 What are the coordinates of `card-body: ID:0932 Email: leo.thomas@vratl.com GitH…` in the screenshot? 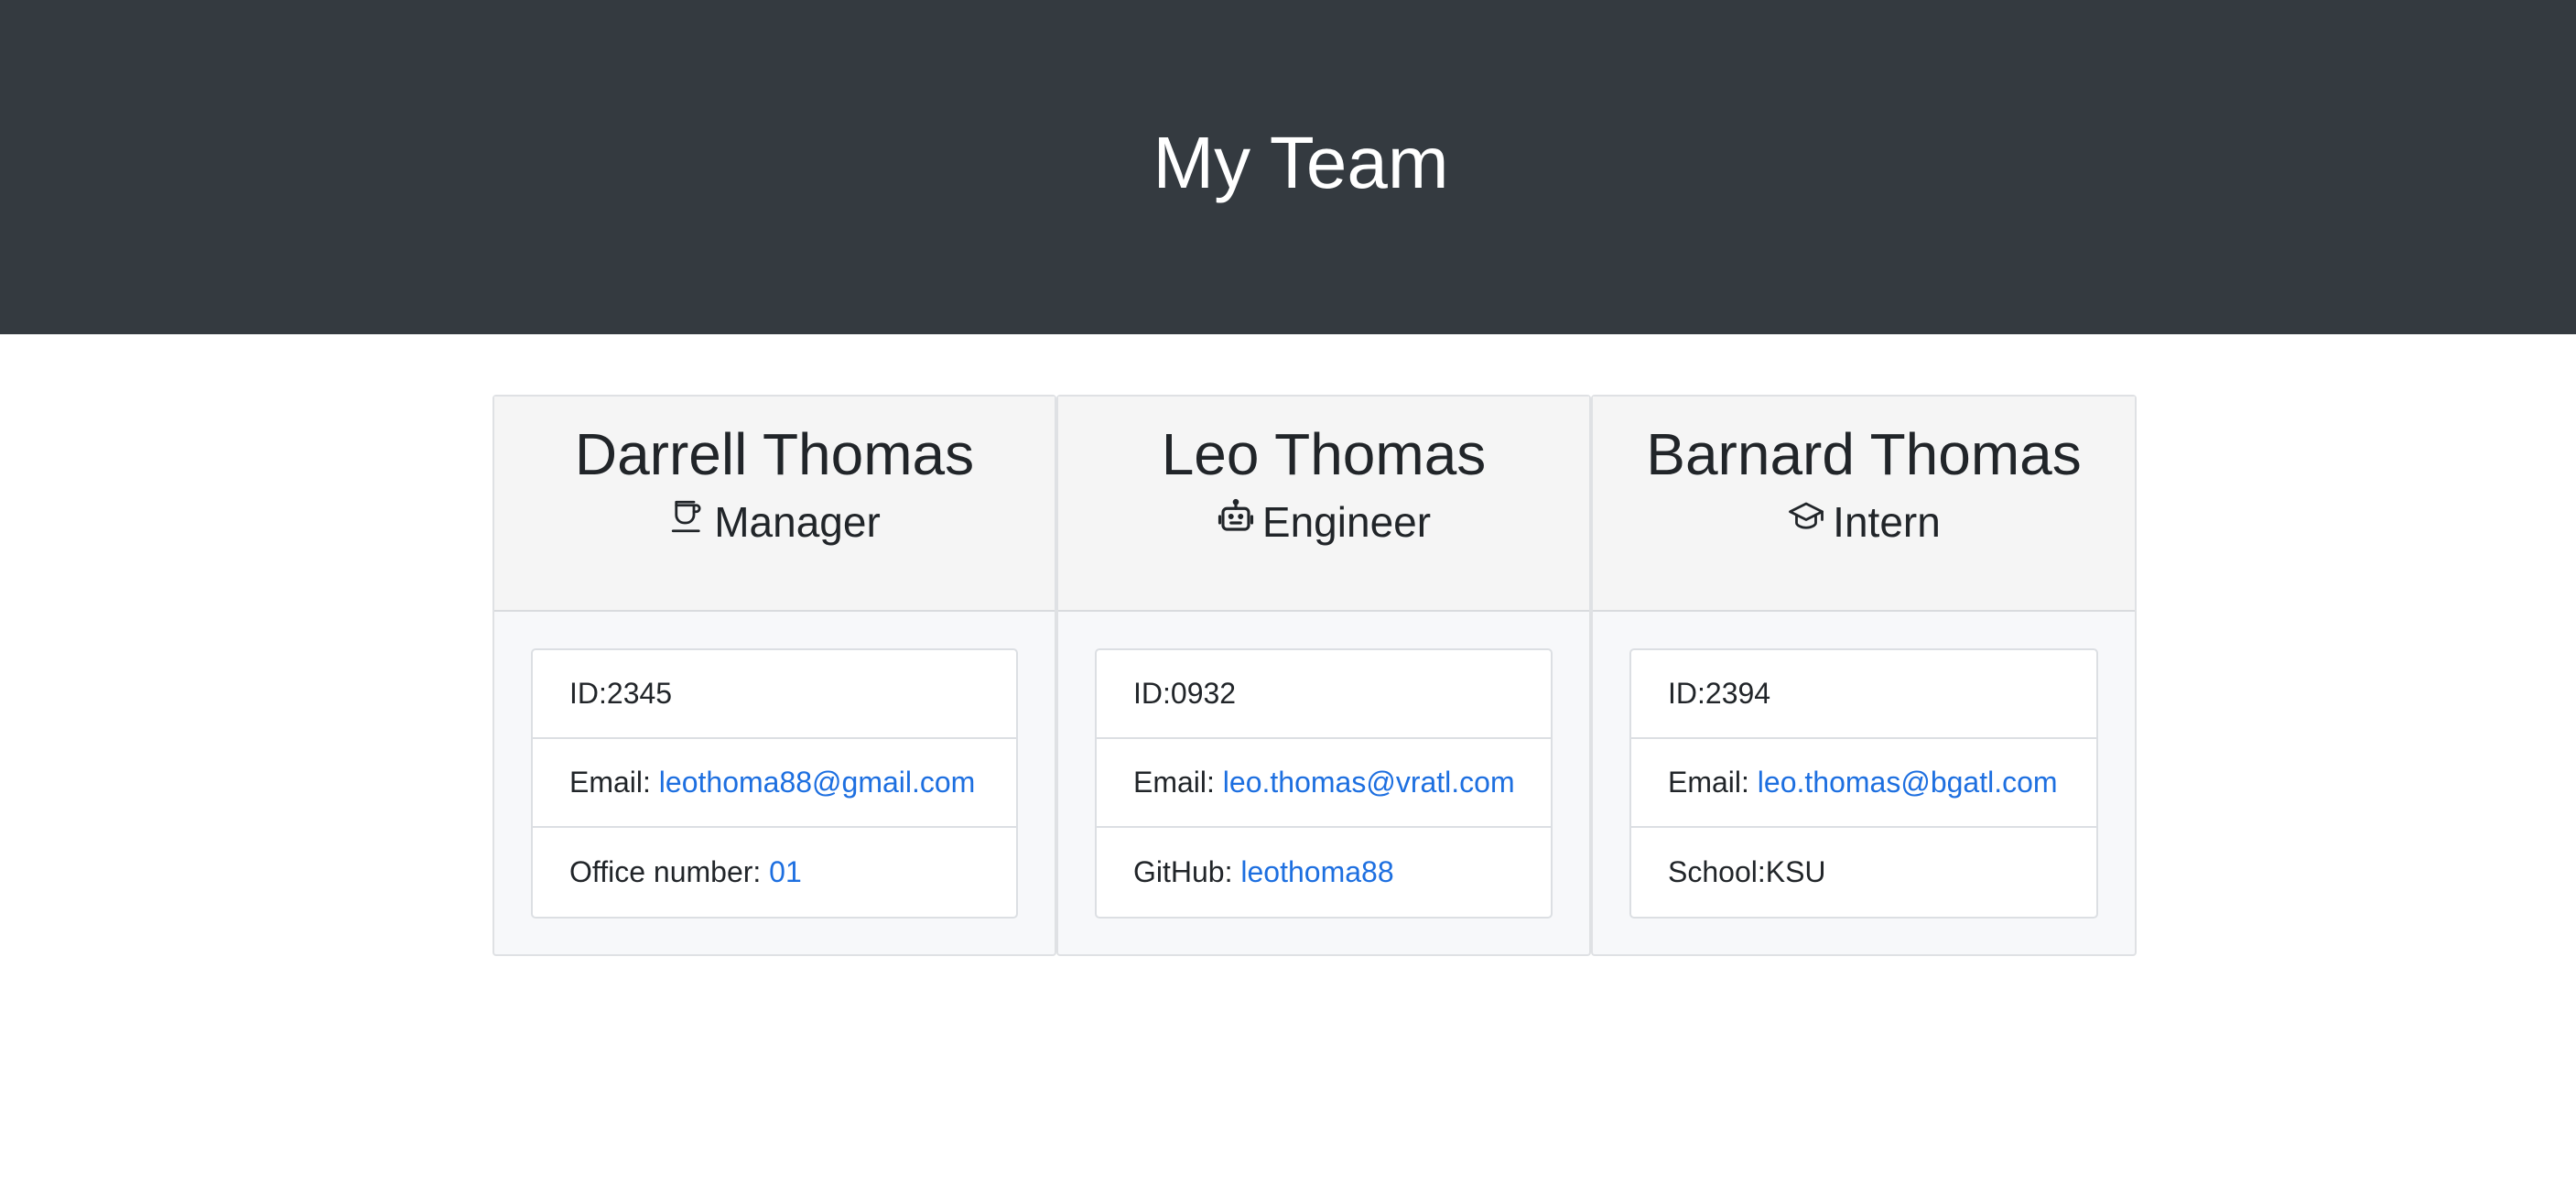 It's located at (1324, 783).